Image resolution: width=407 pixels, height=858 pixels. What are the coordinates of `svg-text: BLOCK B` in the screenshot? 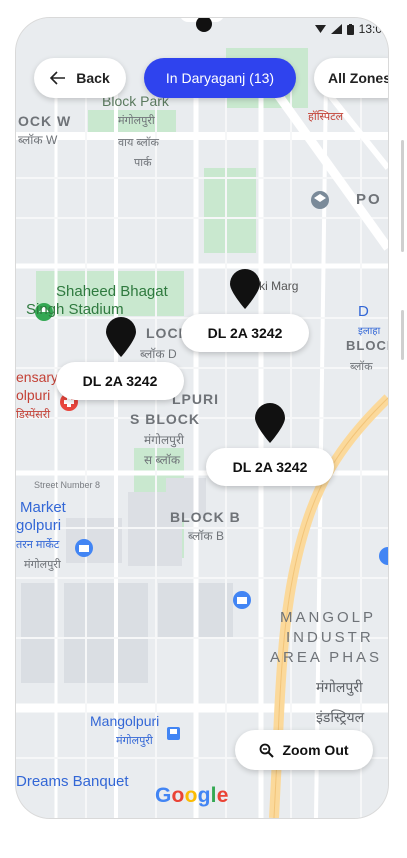 It's located at (205, 517).